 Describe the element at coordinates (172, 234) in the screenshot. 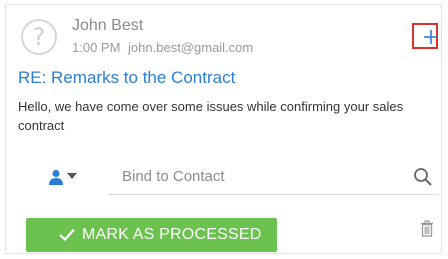

I see `mark-as-processed-label: MARK AS PROCESSED` at that location.